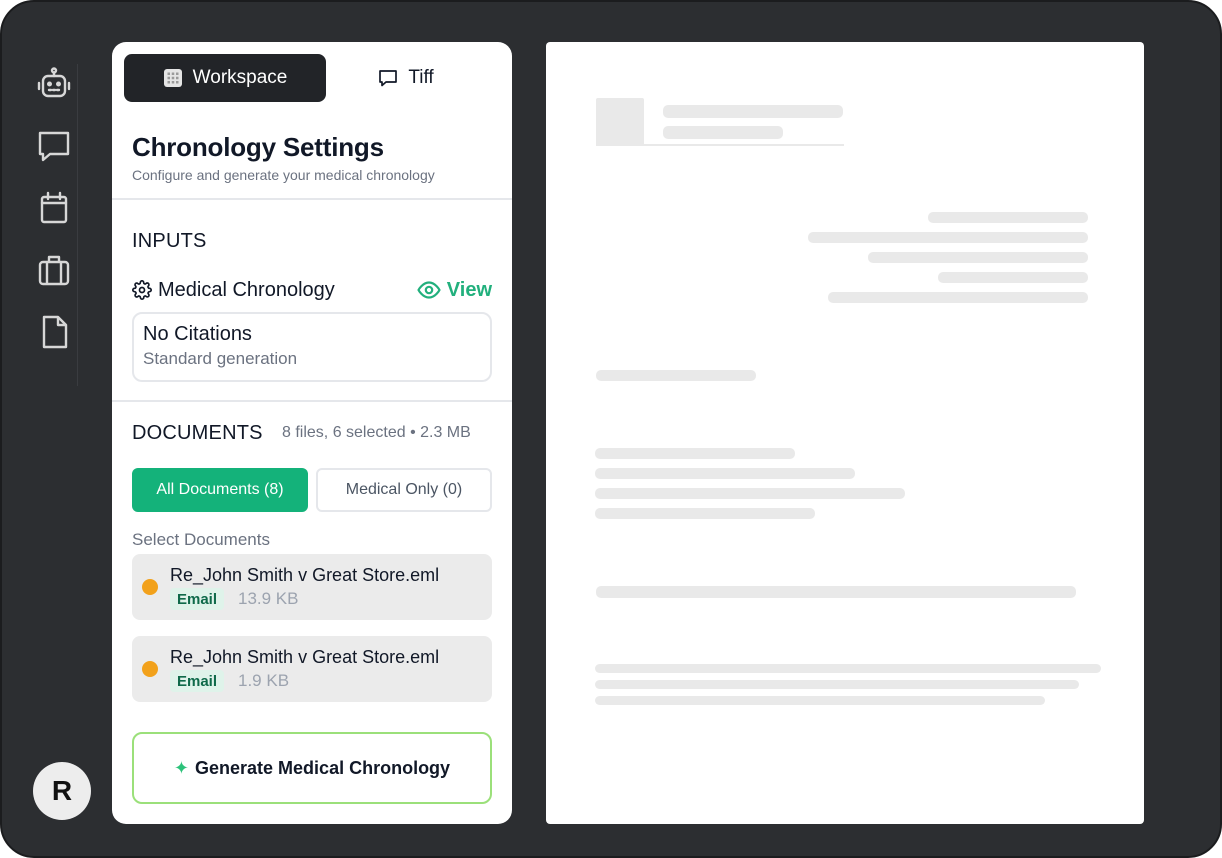 The image size is (1222, 858). I want to click on generate-chronology-button: ✦ Generate Medical Chronology, so click(312, 768).